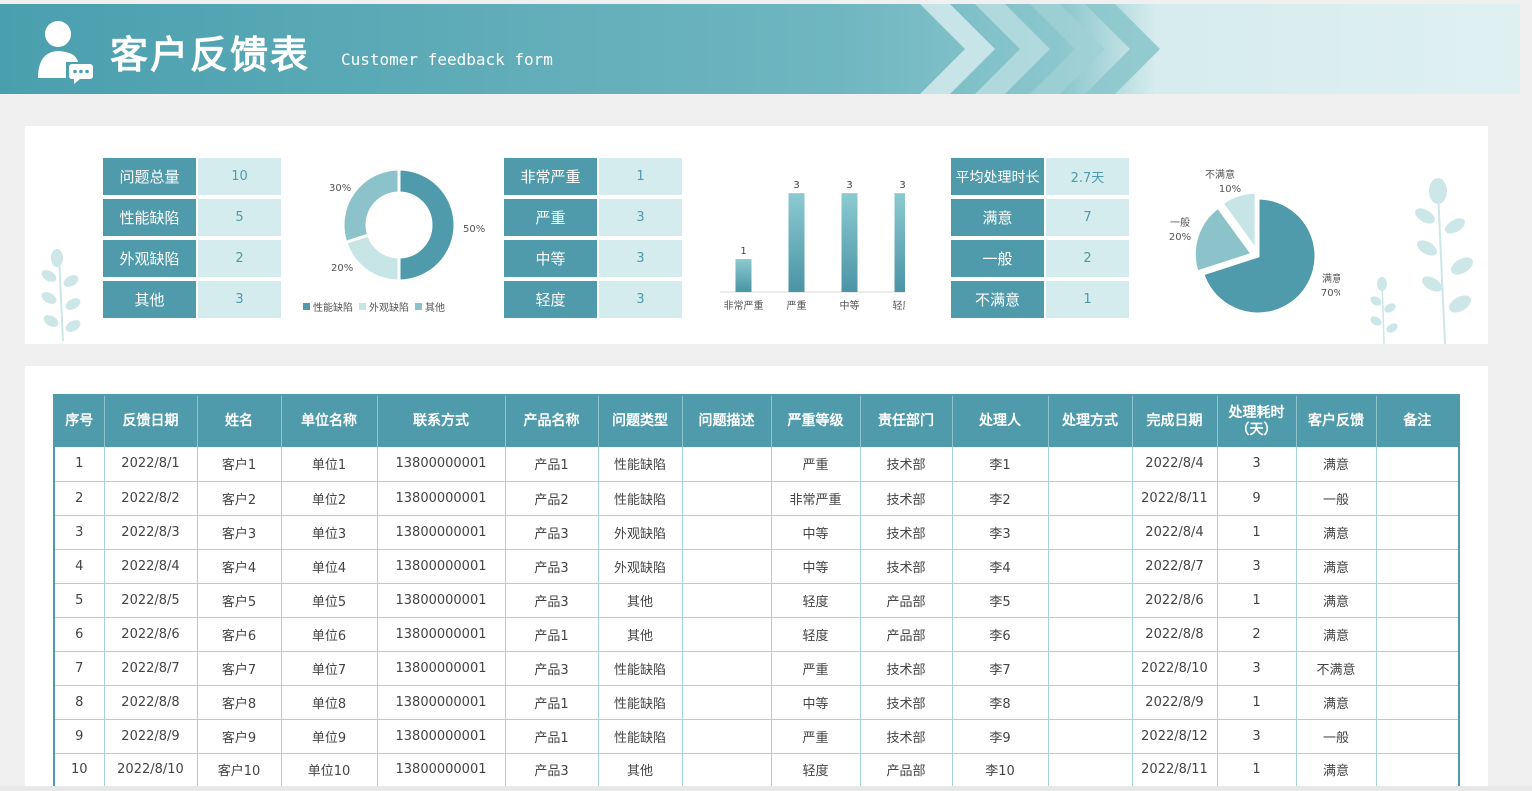 This screenshot has width=1532, height=791. What do you see at coordinates (151, 566) in the screenshot?
I see `table-cell: 2022/8/4` at bounding box center [151, 566].